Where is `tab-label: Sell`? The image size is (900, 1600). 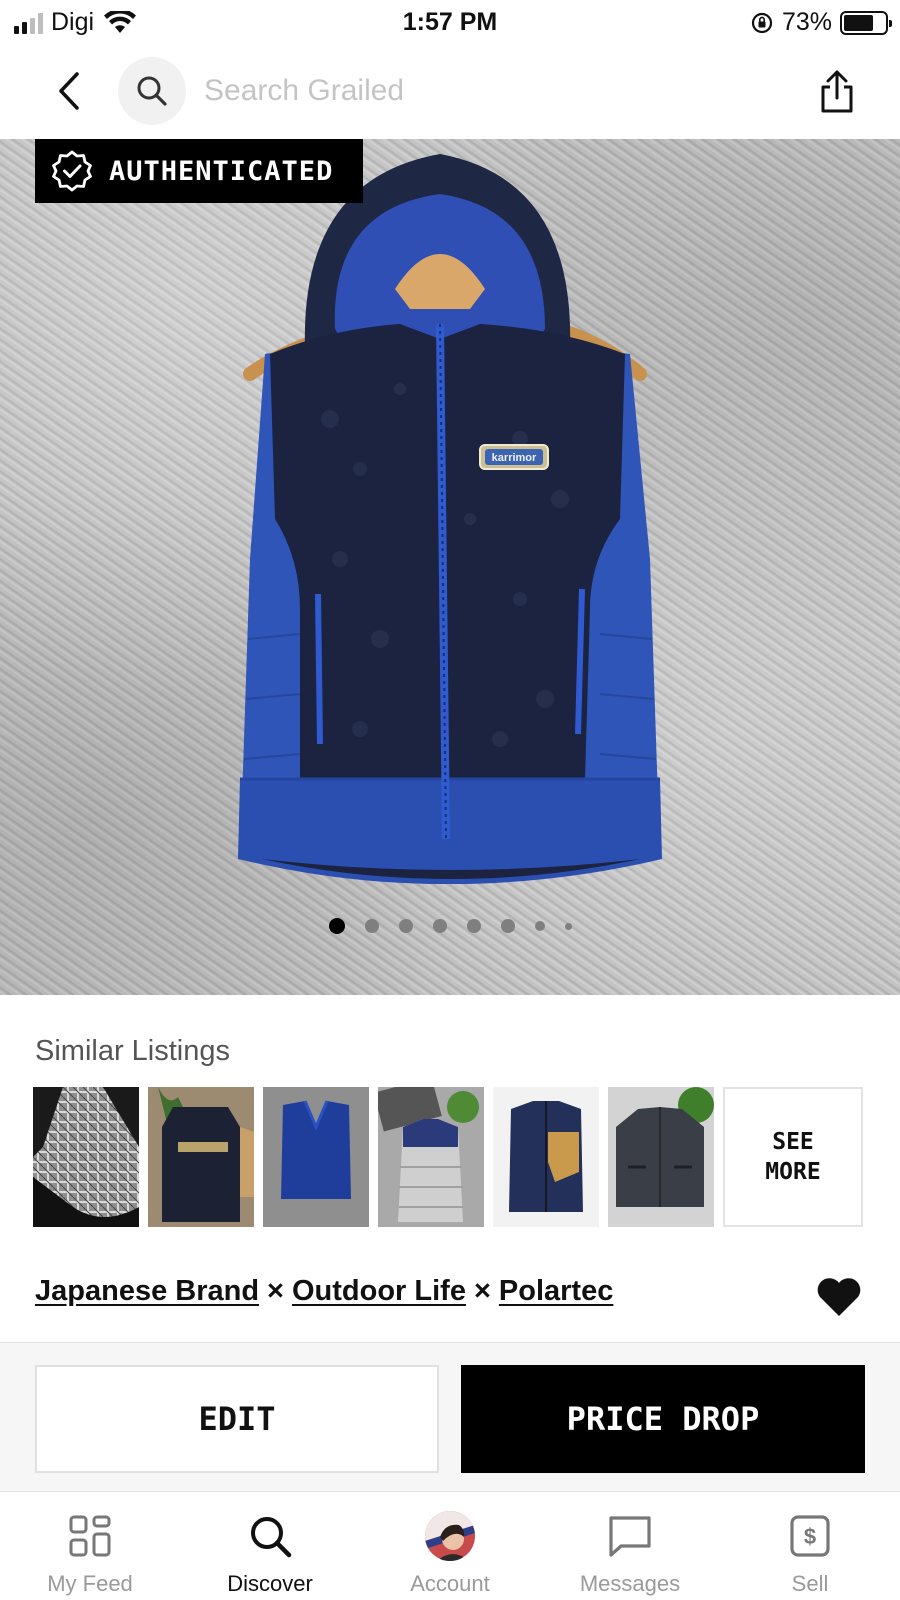
tab-label: Sell is located at coordinates (810, 1583).